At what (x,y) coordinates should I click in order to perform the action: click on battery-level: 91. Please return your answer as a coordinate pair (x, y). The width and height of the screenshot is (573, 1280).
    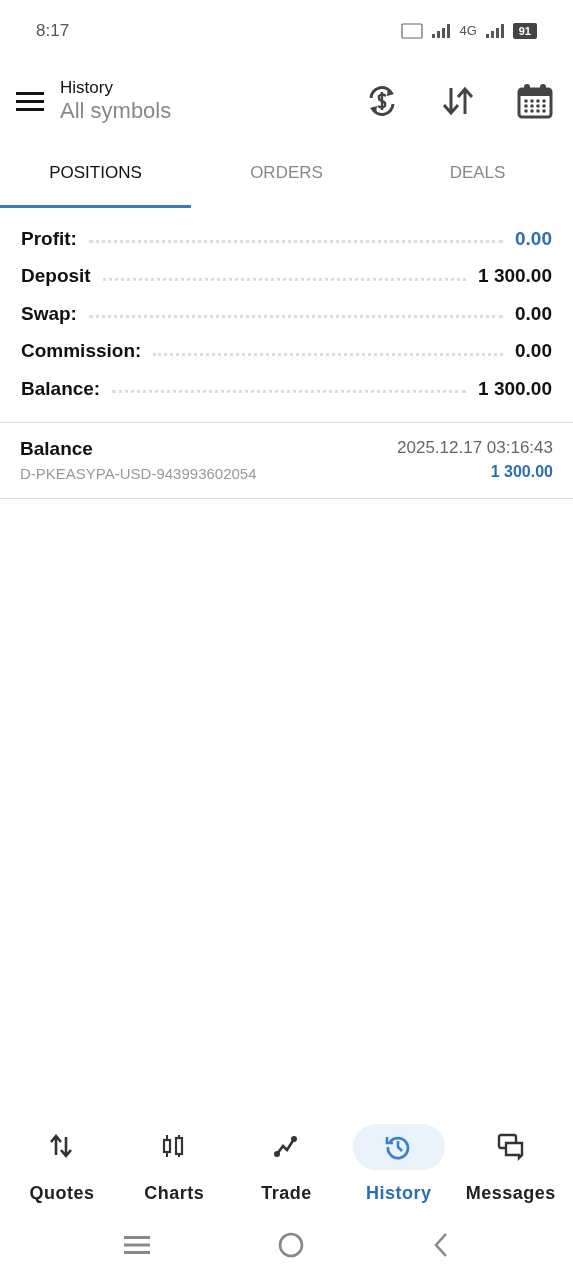
    Looking at the image, I should click on (524, 31).